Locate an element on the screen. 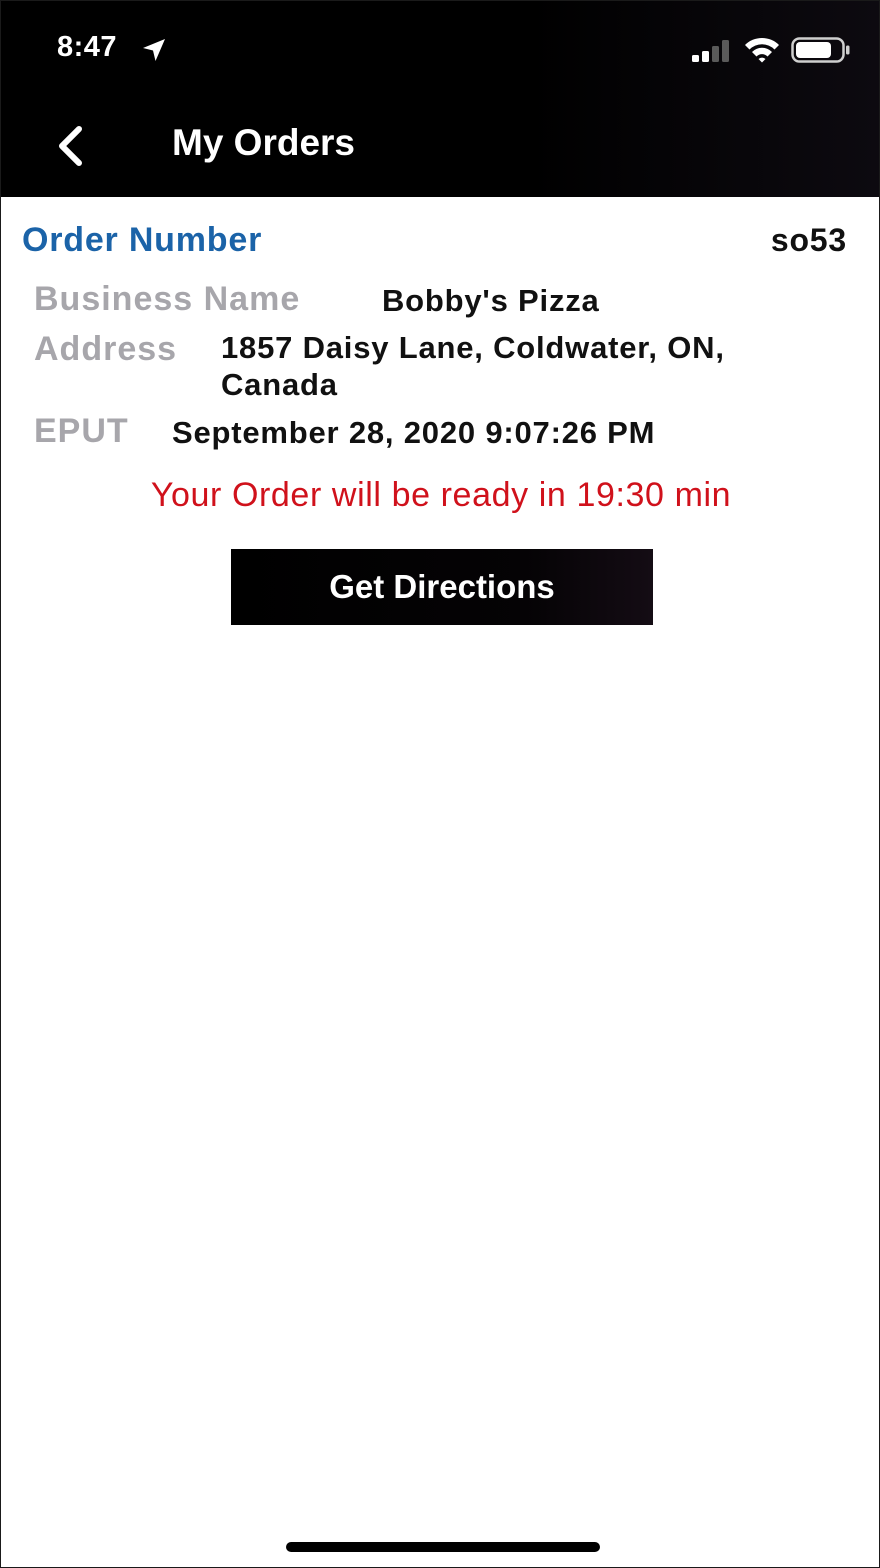  home-indicator is located at coordinates (443, 1547).